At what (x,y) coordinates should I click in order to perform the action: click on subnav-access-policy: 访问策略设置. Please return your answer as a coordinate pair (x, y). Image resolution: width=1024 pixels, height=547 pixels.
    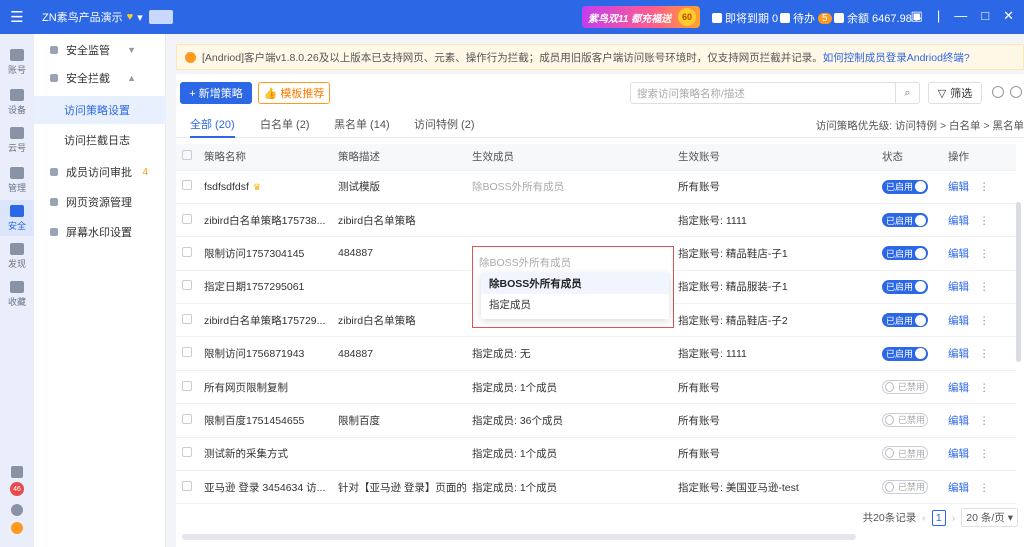
    Looking at the image, I should click on (100, 110).